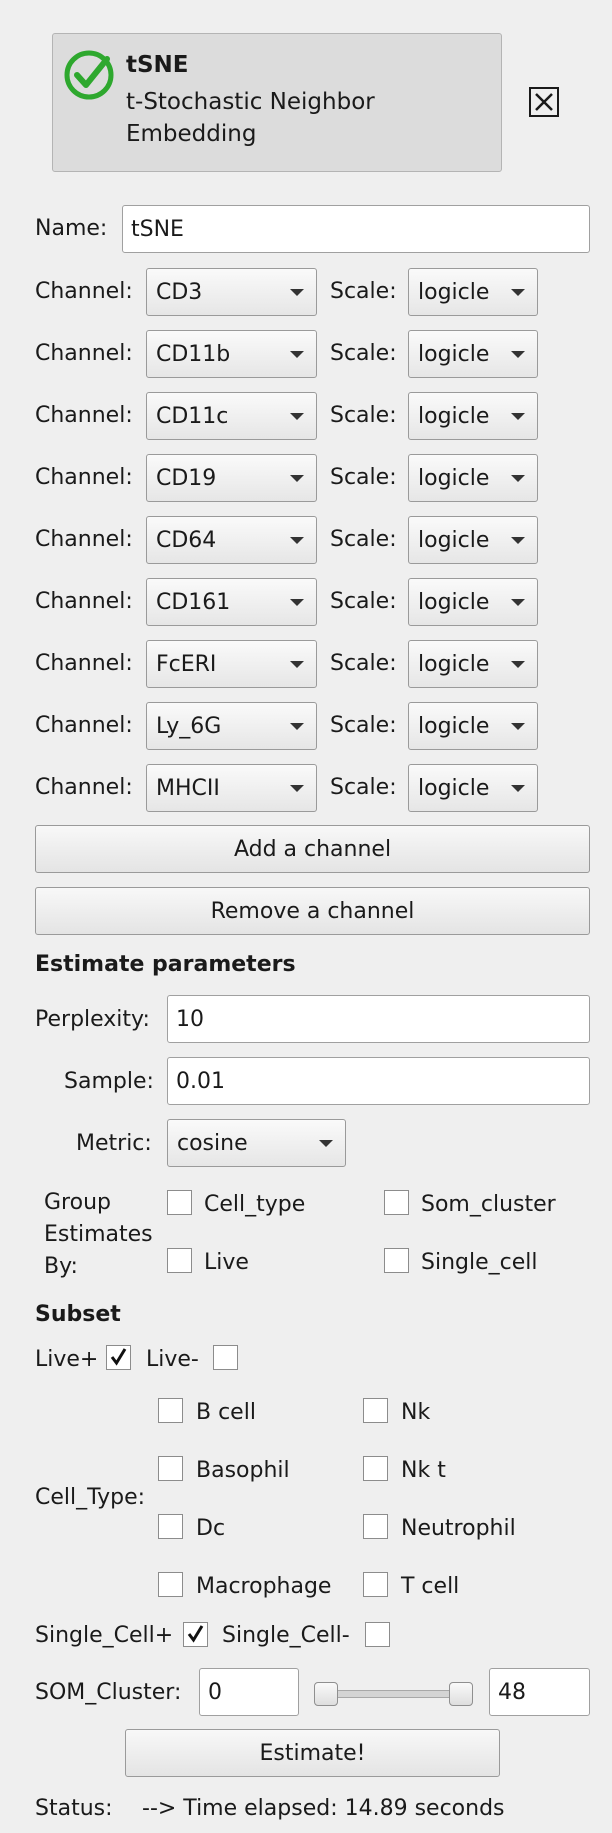  What do you see at coordinates (231, 726) in the screenshot?
I see `channel-select: Ly_6G` at bounding box center [231, 726].